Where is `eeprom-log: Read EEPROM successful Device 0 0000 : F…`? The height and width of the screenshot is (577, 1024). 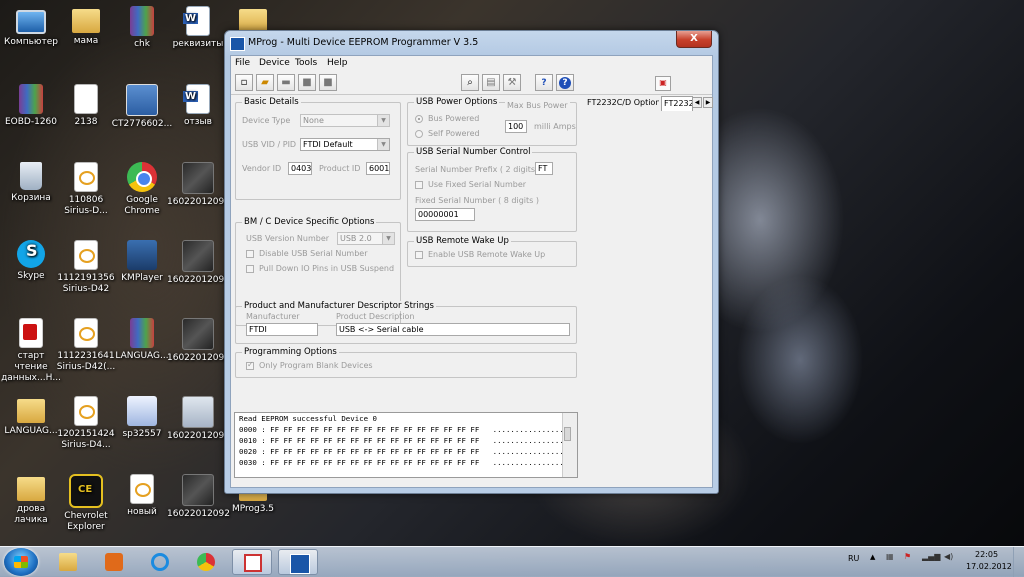
eeprom-log: Read EEPROM successful Device 0 0000 : F… is located at coordinates (406, 445).